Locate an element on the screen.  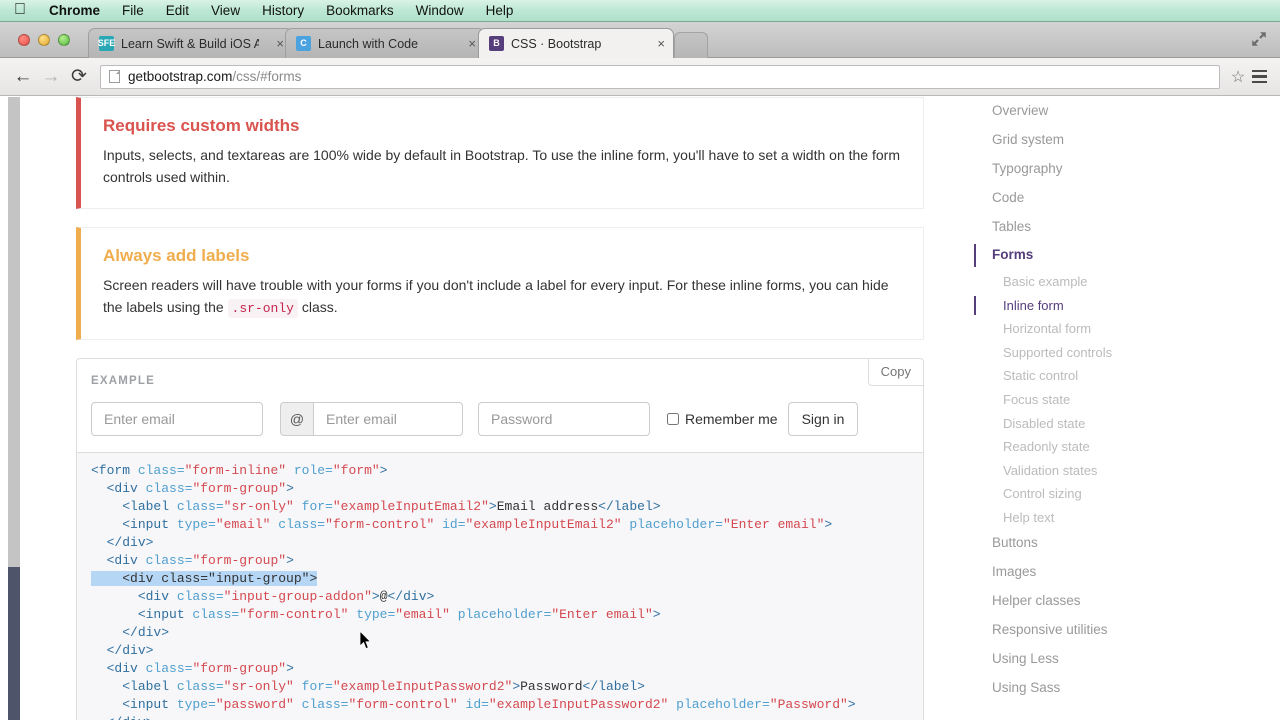
sidebar-item-label: Code is located at coordinates (1008, 197).